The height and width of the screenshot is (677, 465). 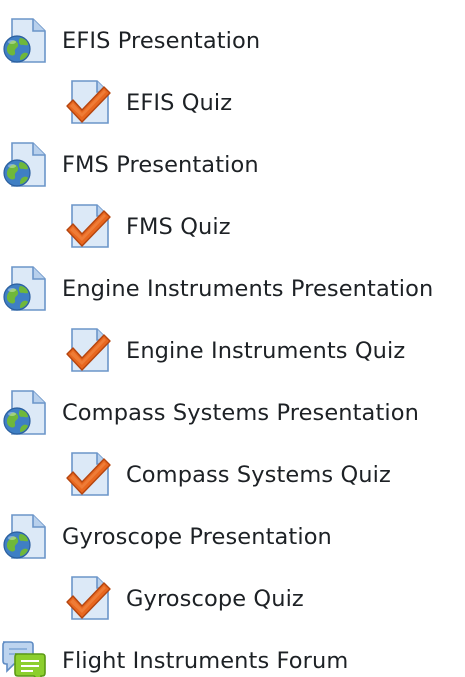 What do you see at coordinates (179, 102) in the screenshot?
I see `activity-label: EFIS Quiz` at bounding box center [179, 102].